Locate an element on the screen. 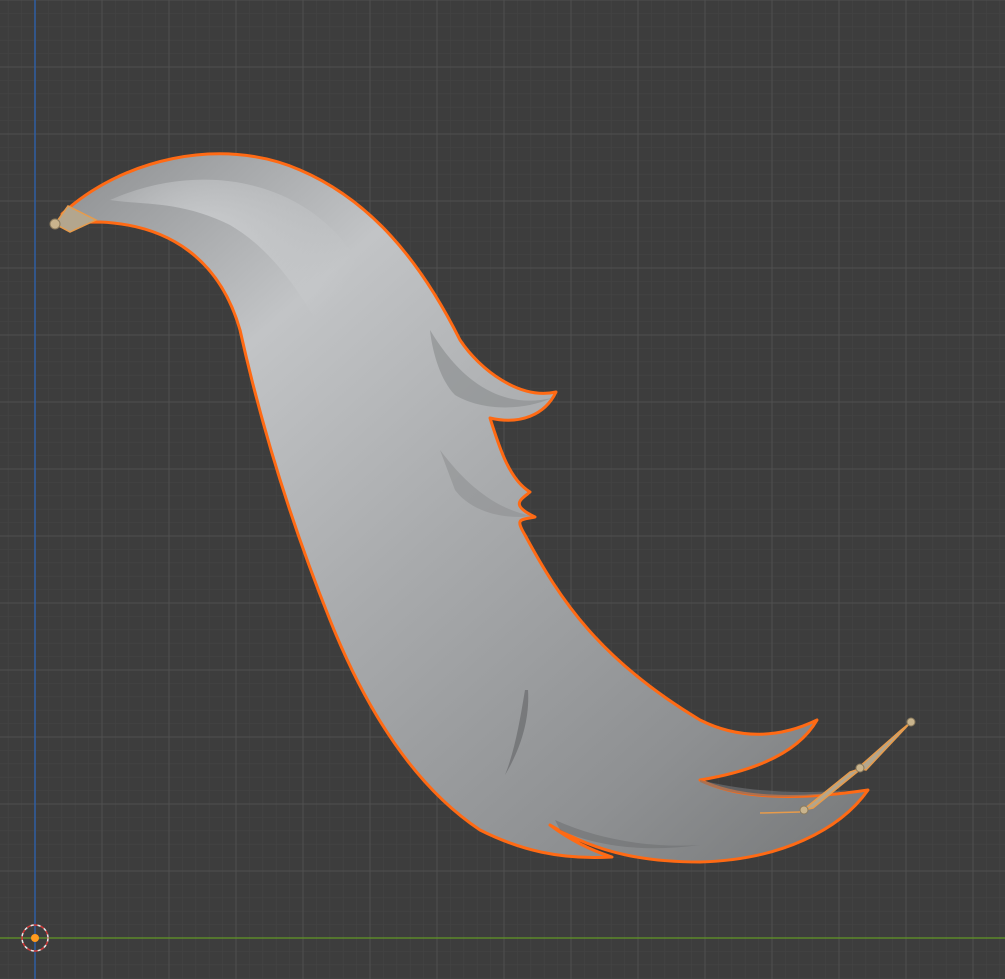 The height and width of the screenshot is (979, 1005). 3d-cursor-icon is located at coordinates (35, 938).